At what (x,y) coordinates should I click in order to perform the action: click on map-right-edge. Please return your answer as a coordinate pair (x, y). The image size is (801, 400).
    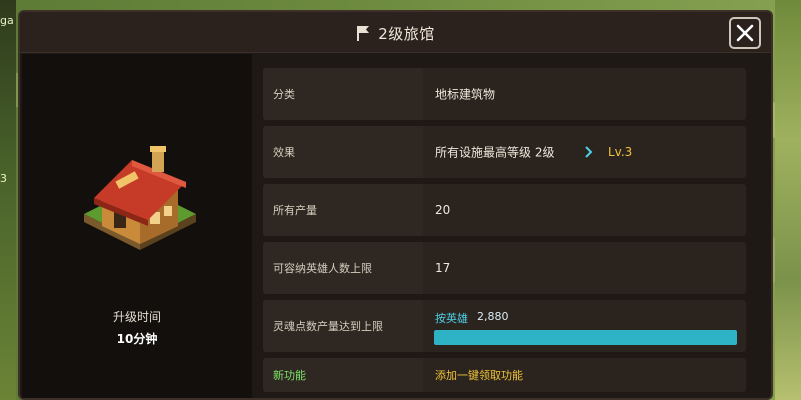
    Looking at the image, I should click on (788, 200).